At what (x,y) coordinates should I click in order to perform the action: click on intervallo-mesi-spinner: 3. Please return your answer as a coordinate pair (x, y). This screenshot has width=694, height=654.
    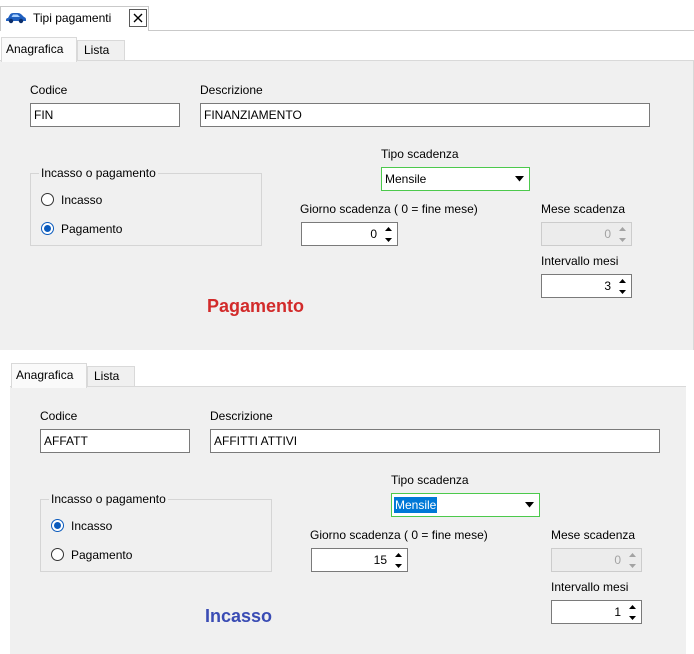
    Looking at the image, I should click on (586, 286).